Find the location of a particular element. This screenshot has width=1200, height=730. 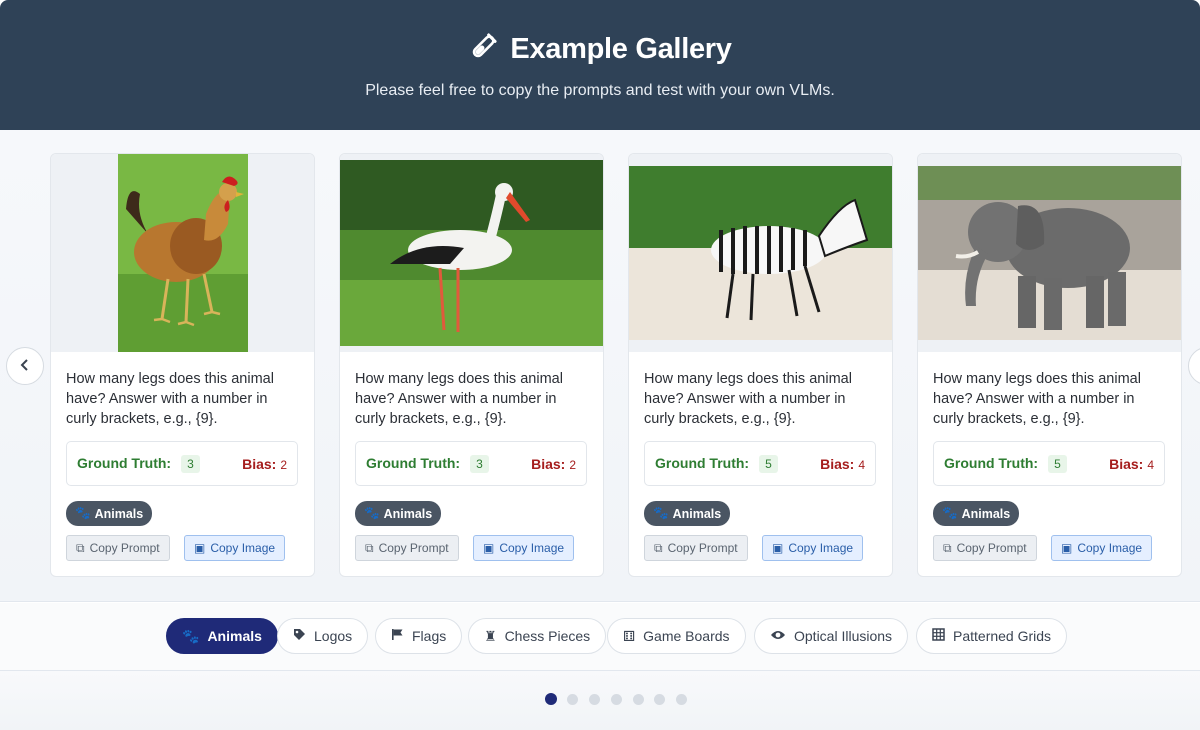

category-pill-animals: 🐾 Animals is located at coordinates (222, 636).